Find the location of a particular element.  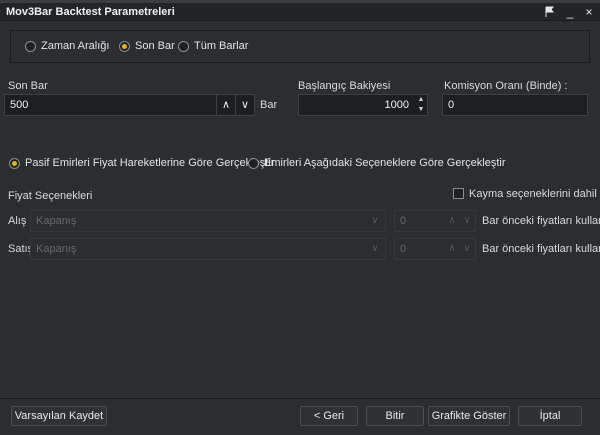

buy-select-chevron-down-icon: ∨ is located at coordinates (375, 221).